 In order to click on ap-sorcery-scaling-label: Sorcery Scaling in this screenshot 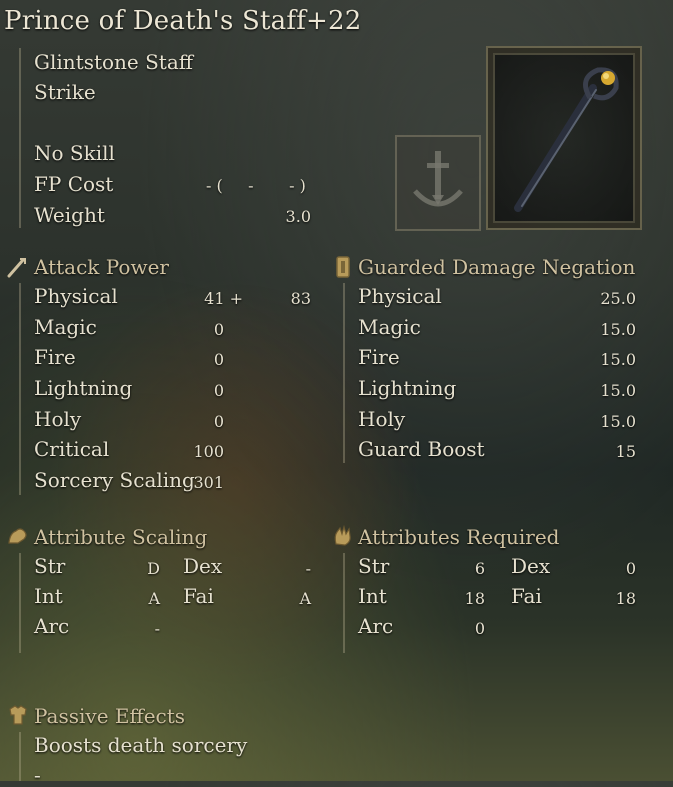, I will do `click(114, 480)`.